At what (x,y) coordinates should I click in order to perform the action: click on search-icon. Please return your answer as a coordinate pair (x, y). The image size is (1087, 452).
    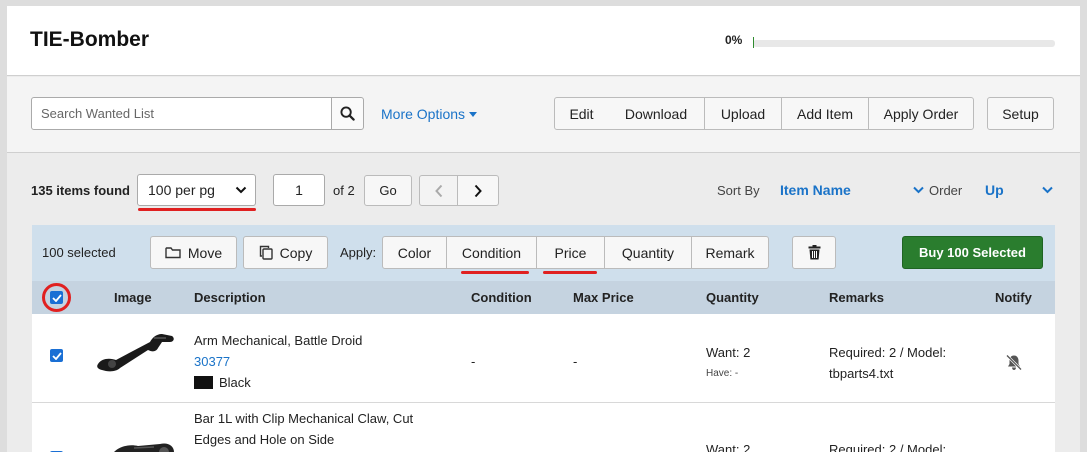
    Looking at the image, I should click on (347, 113).